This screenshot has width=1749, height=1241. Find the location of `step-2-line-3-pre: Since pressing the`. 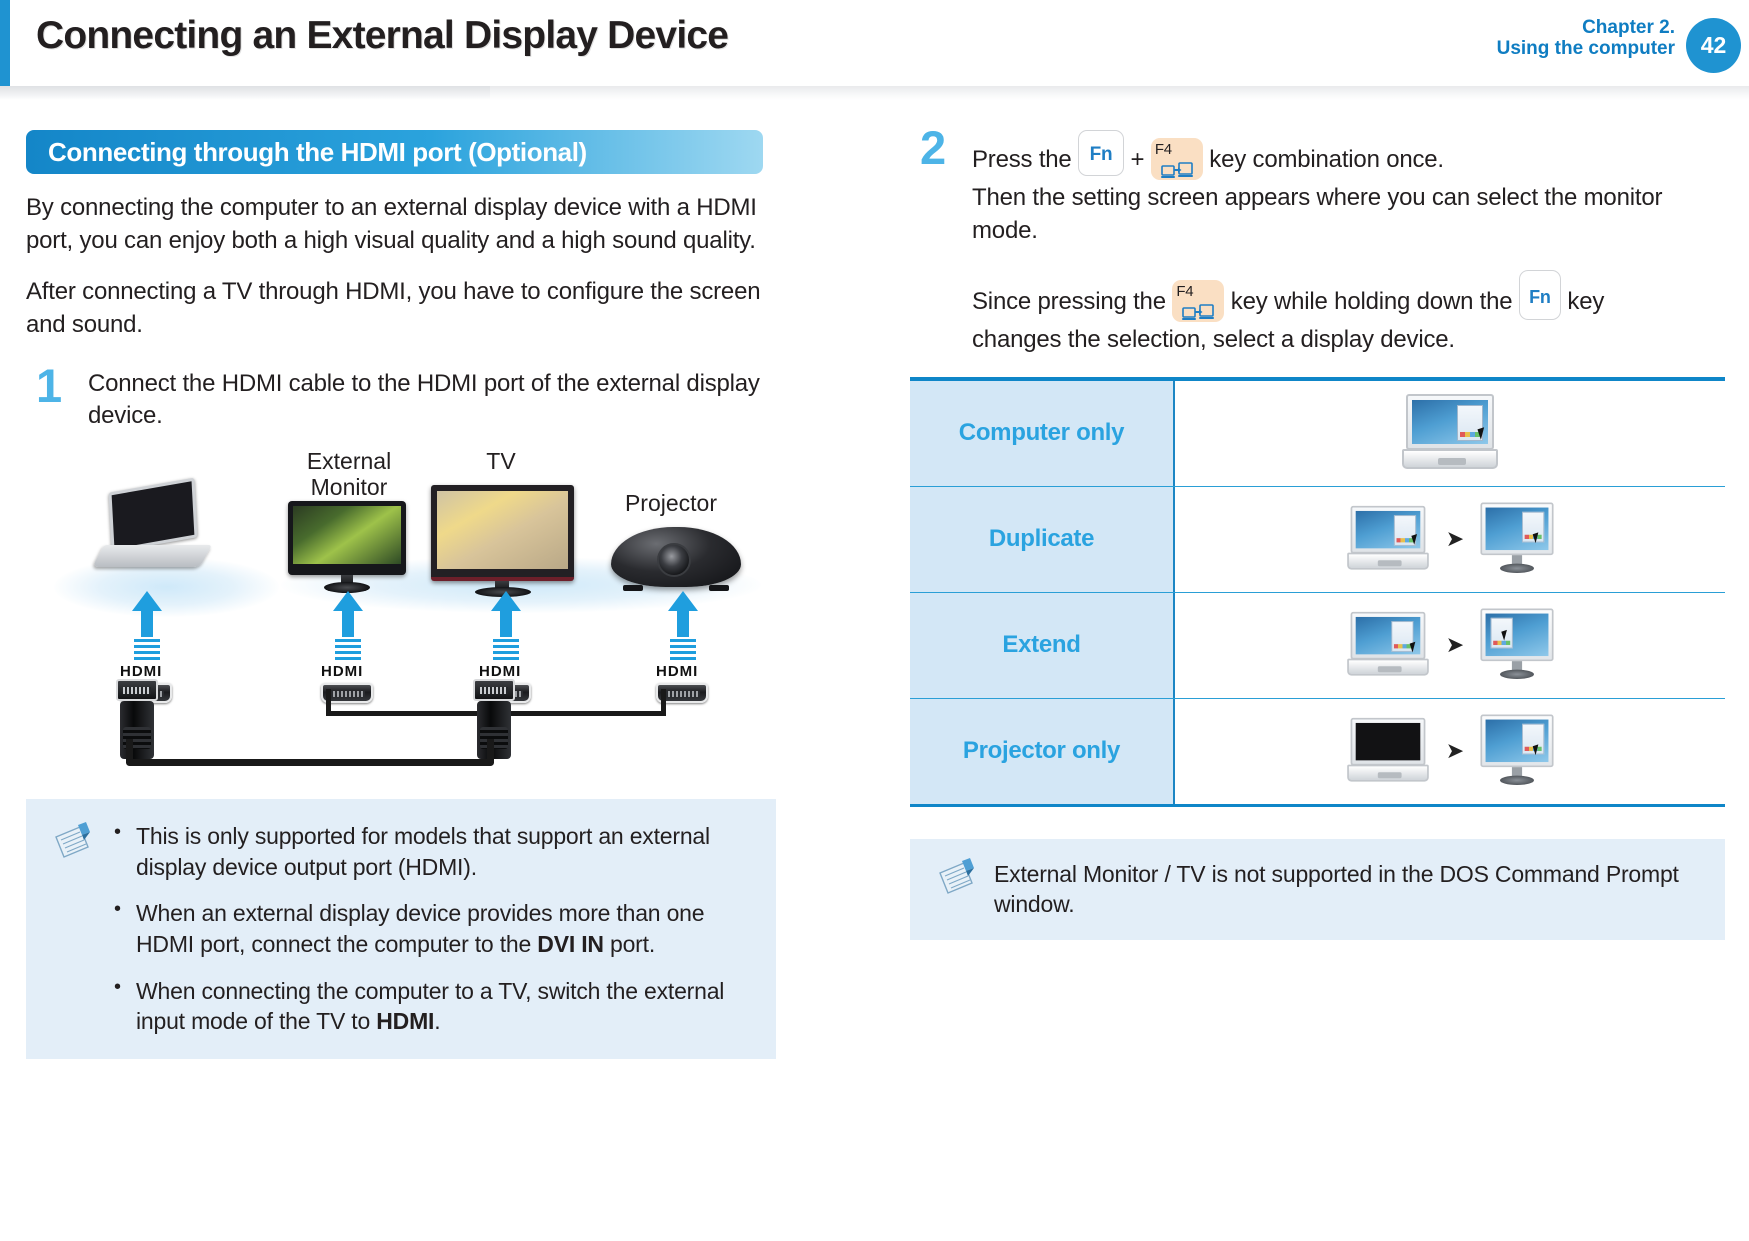

step-2-line-3-pre: Since pressing the is located at coordinates (1069, 301).